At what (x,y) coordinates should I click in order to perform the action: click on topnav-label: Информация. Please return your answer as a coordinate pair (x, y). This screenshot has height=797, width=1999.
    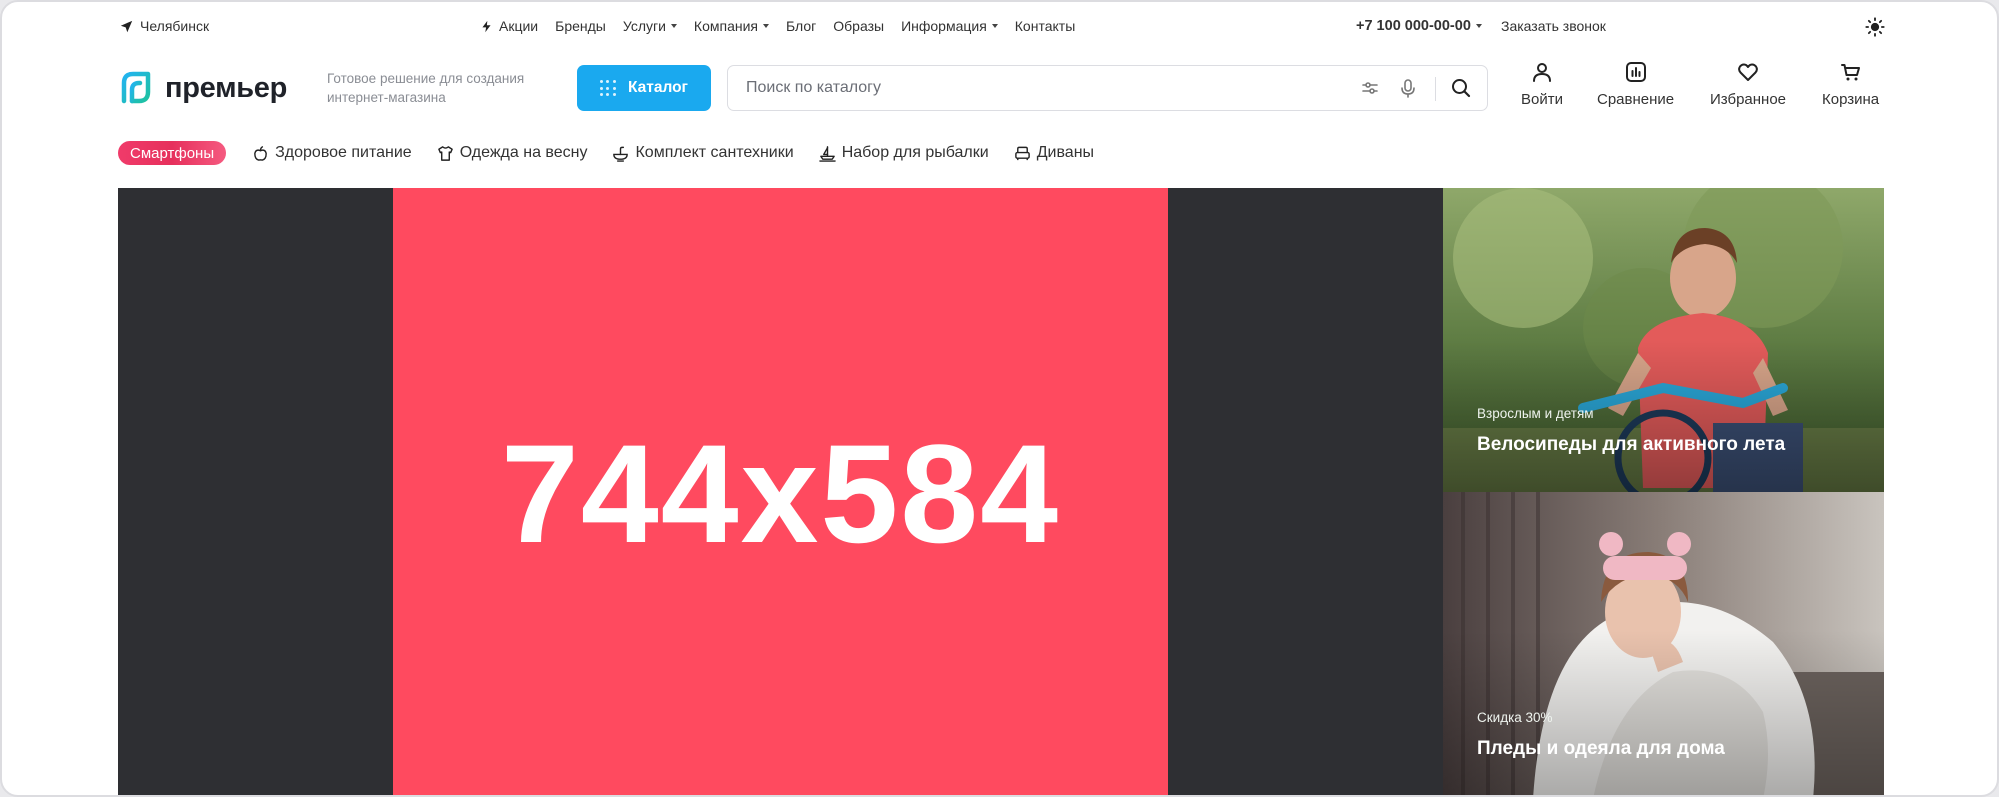
    Looking at the image, I should click on (944, 26).